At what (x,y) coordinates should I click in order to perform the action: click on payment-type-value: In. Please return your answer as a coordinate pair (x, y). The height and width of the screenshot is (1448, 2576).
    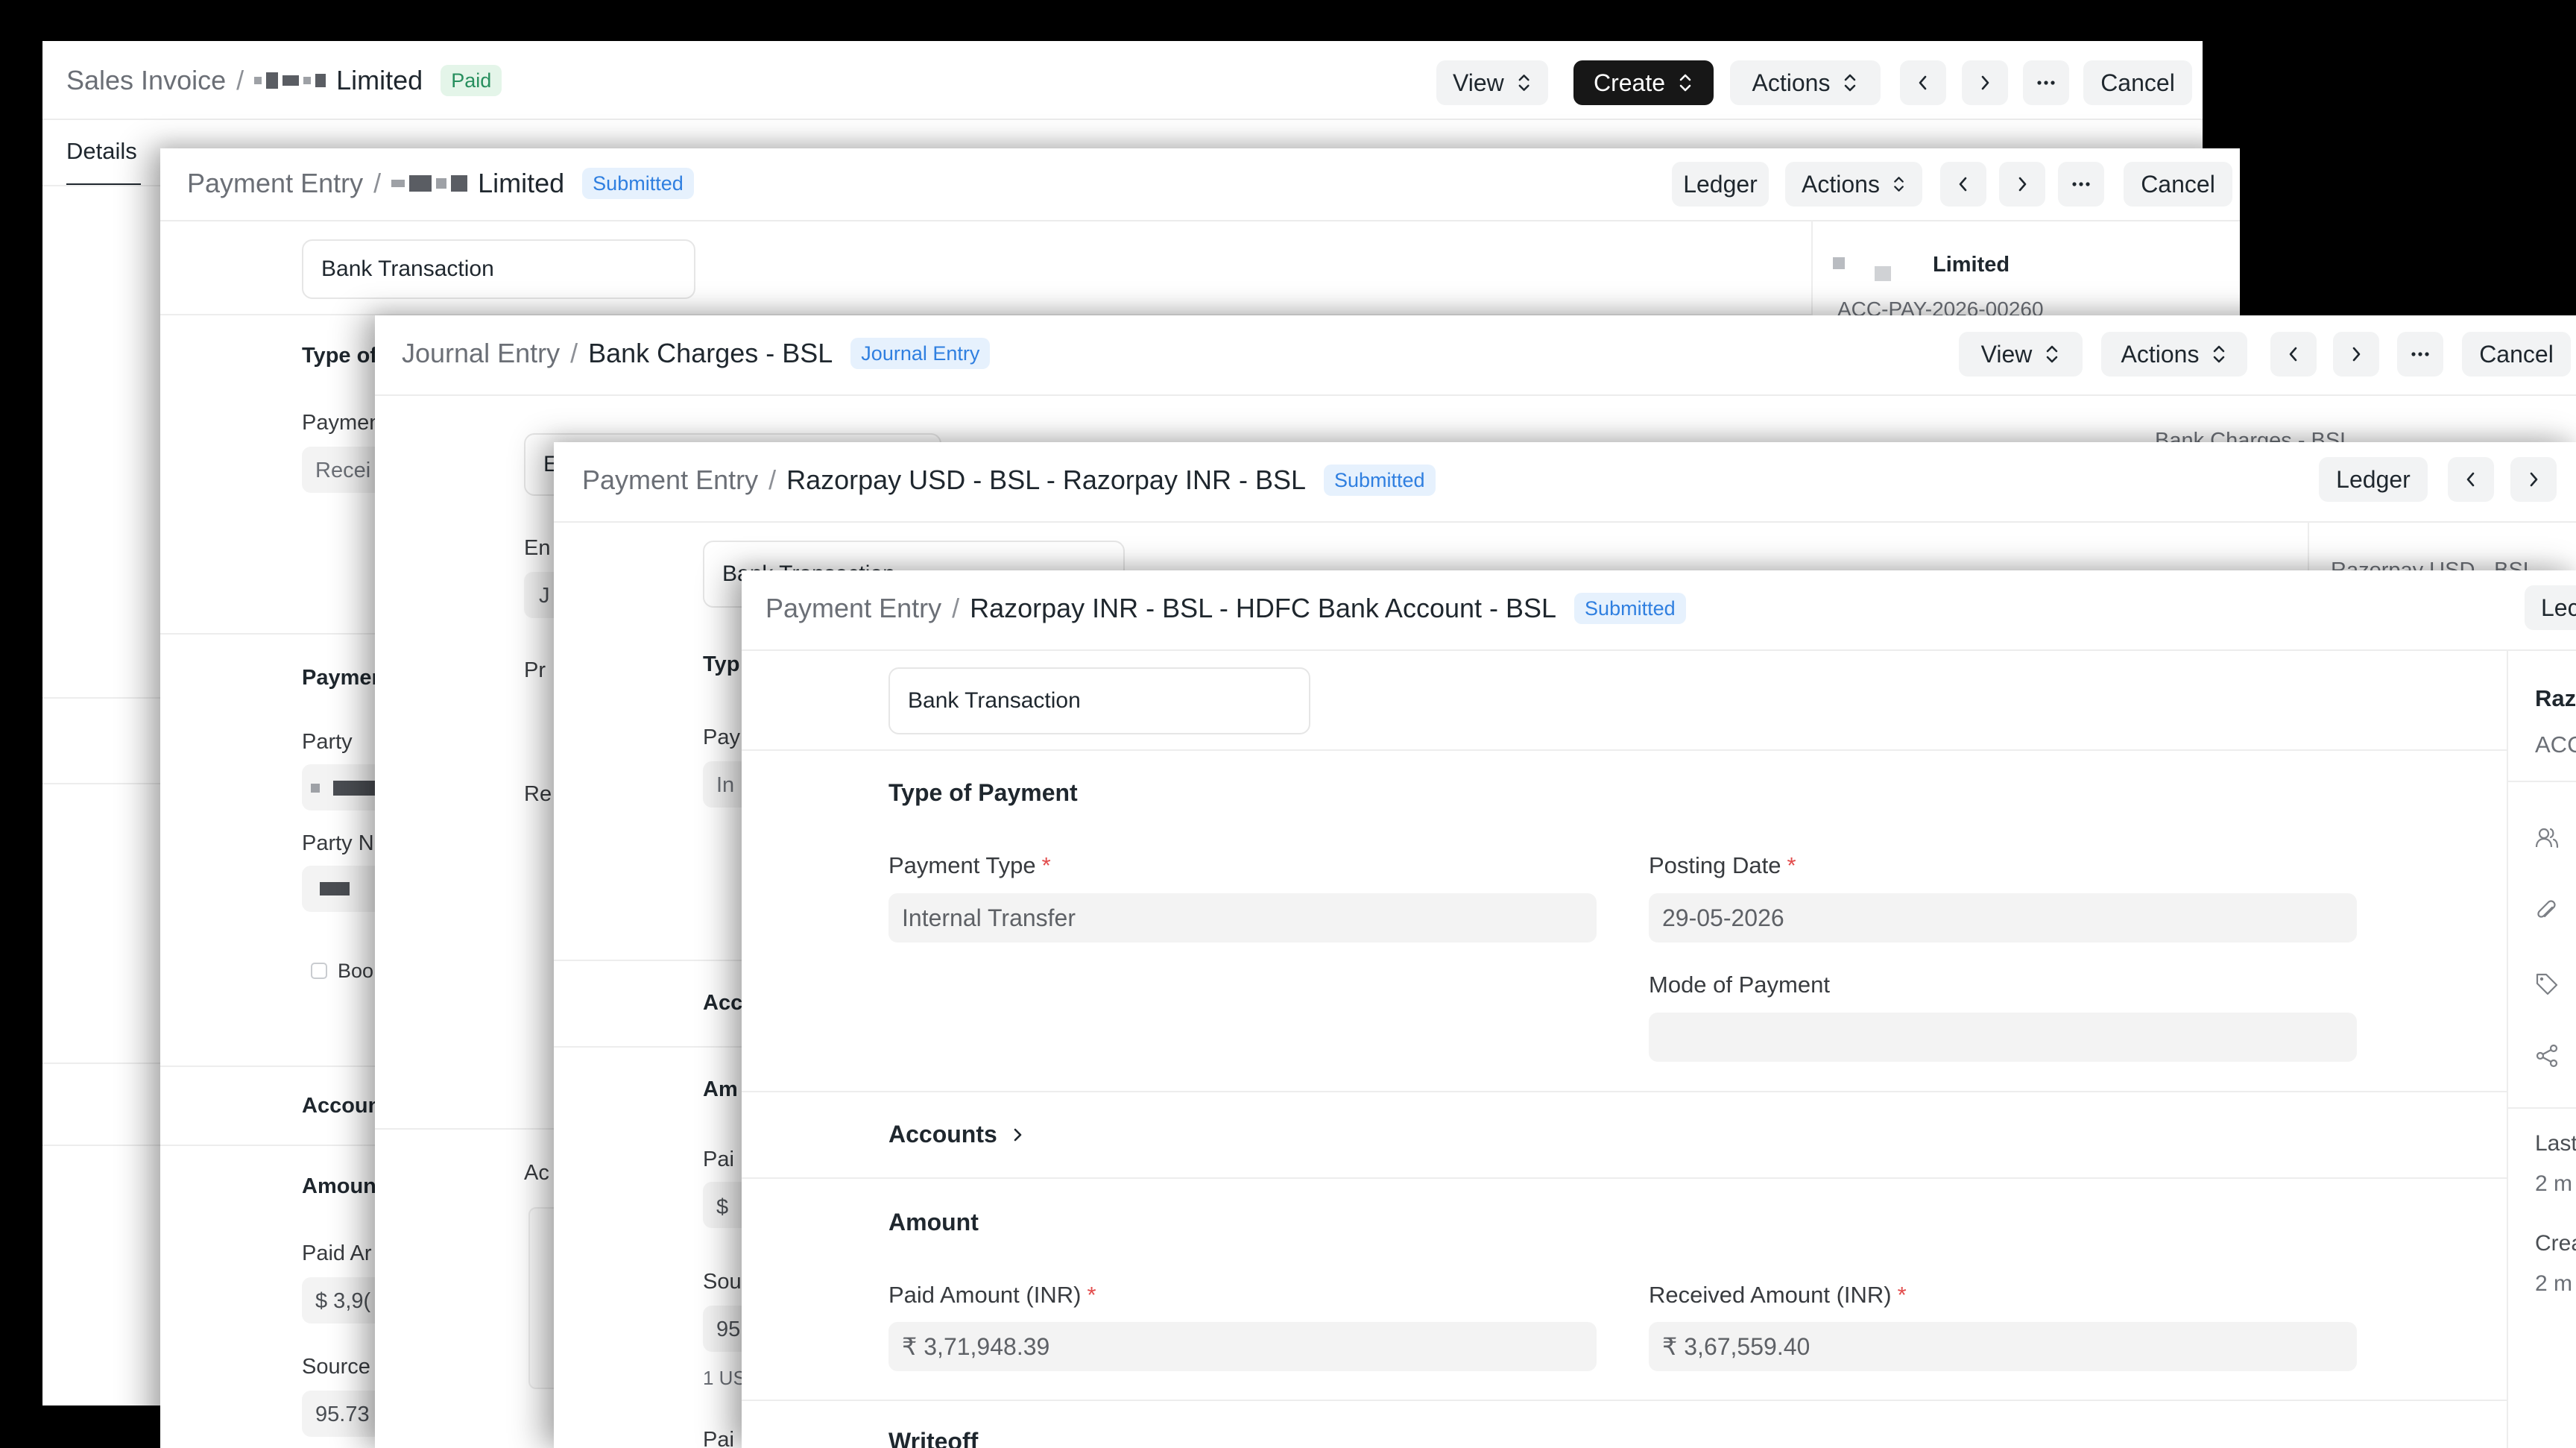
    Looking at the image, I should click on (725, 785).